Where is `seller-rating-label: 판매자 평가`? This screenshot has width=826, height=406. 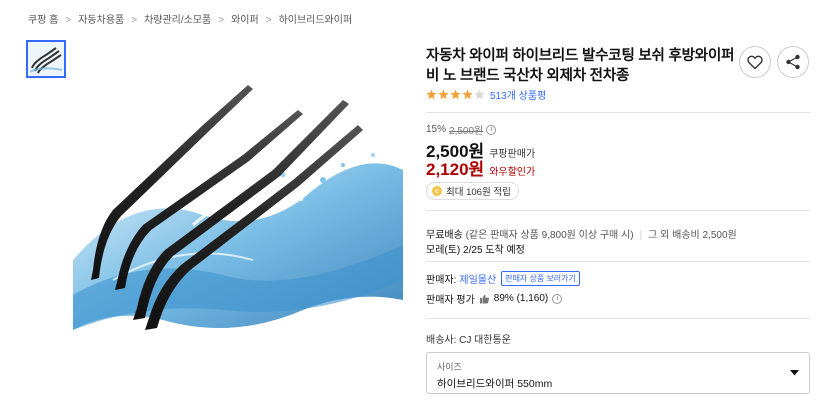
seller-rating-label: 판매자 평가 is located at coordinates (450, 300).